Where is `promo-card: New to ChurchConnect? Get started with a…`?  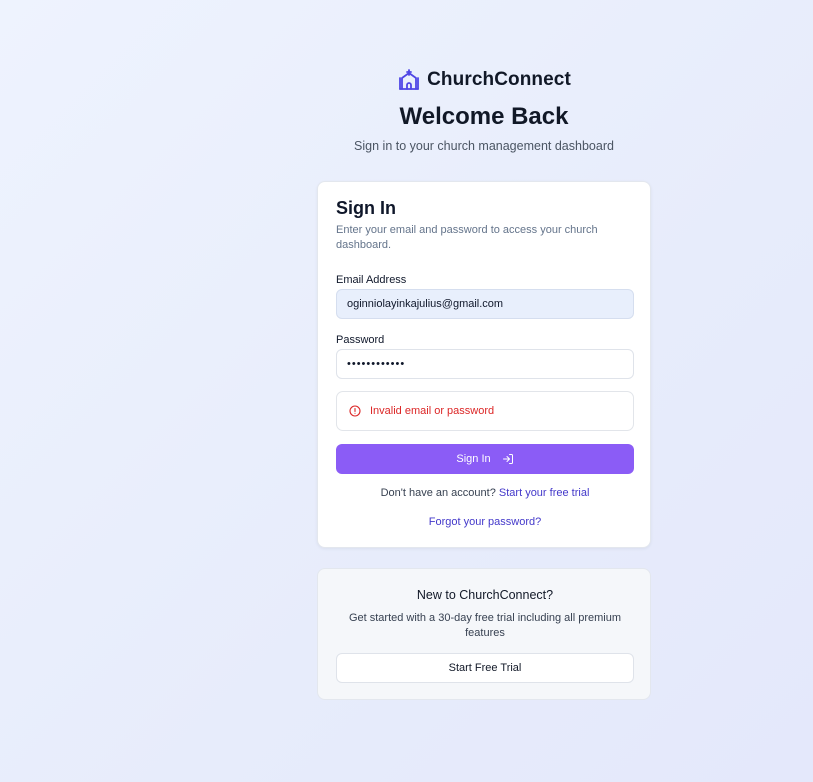
promo-card: New to ChurchConnect? Get started with a… is located at coordinates (484, 634).